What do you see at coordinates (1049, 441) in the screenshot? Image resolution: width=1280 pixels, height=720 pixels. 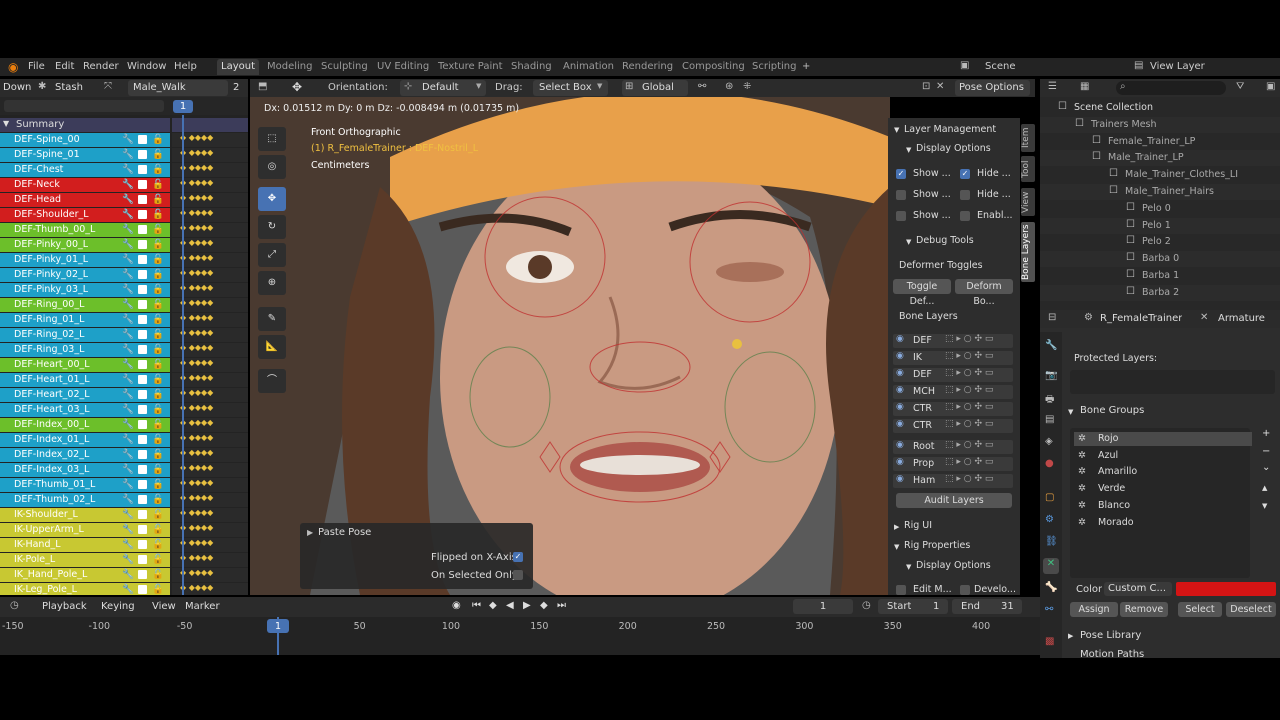 I see `scene-tab-icon: ◈` at bounding box center [1049, 441].